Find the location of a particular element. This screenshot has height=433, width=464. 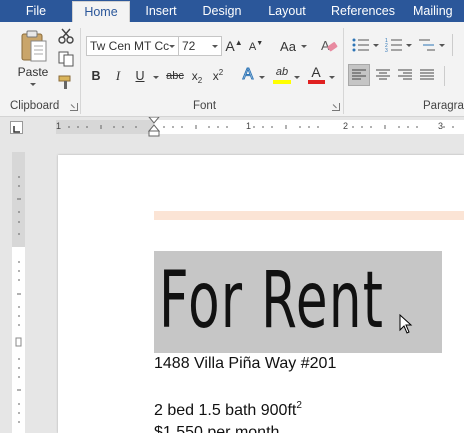

bold-button: B is located at coordinates (96, 76).